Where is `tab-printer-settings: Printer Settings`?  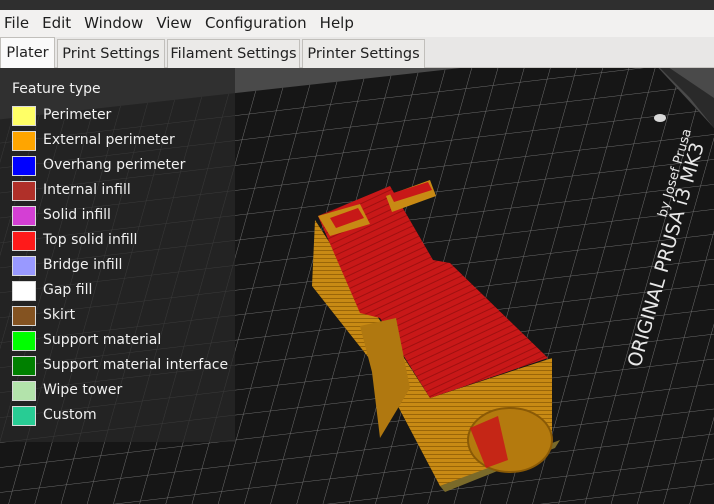 tab-printer-settings: Printer Settings is located at coordinates (363, 53).